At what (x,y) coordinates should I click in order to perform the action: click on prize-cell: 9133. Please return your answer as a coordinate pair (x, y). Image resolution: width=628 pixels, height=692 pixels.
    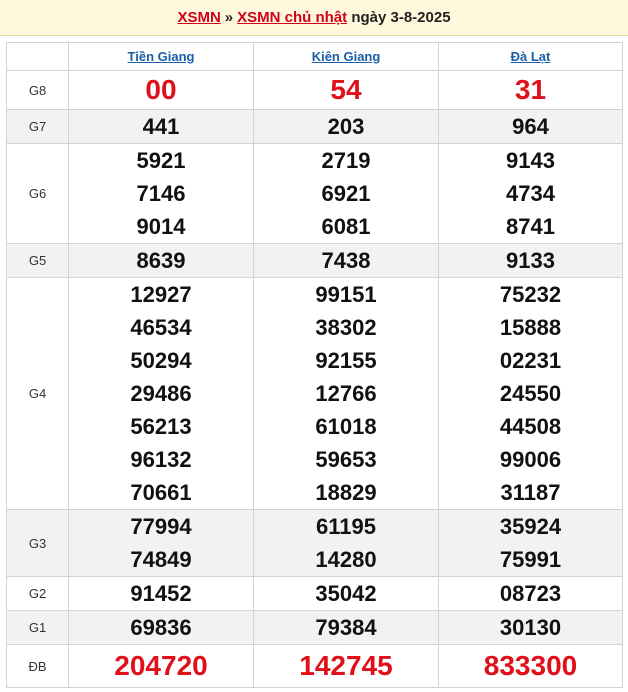
    Looking at the image, I should click on (530, 260).